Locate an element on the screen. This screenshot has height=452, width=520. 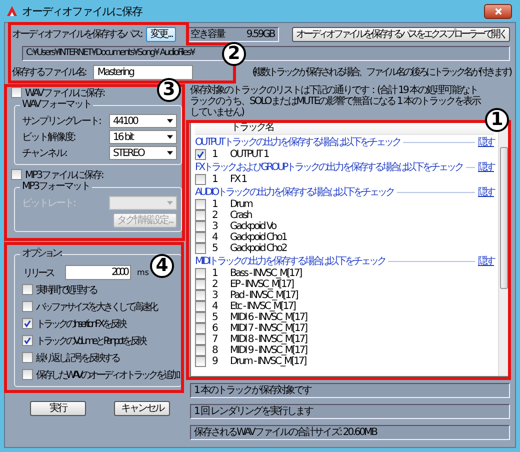
track-name: Crash is located at coordinates (241, 215).